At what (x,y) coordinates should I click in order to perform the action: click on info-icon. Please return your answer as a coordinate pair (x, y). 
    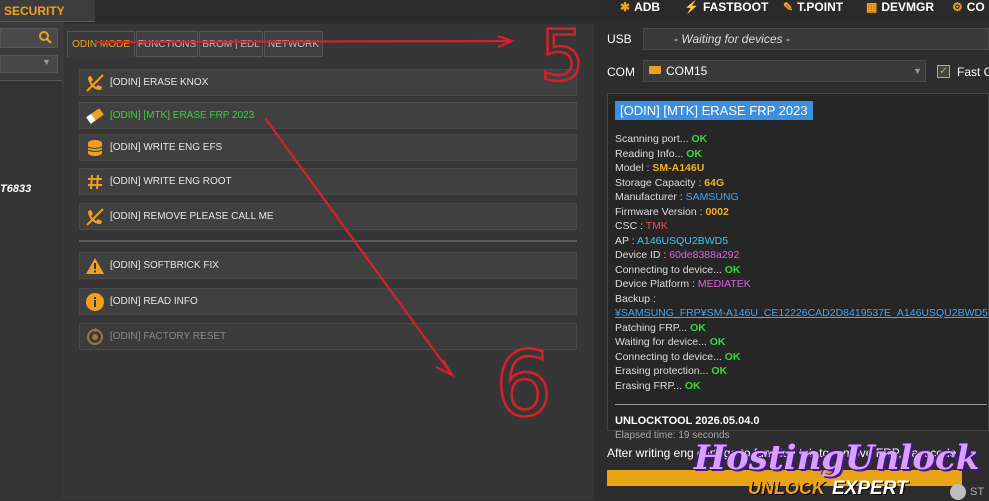
    Looking at the image, I should click on (95, 302).